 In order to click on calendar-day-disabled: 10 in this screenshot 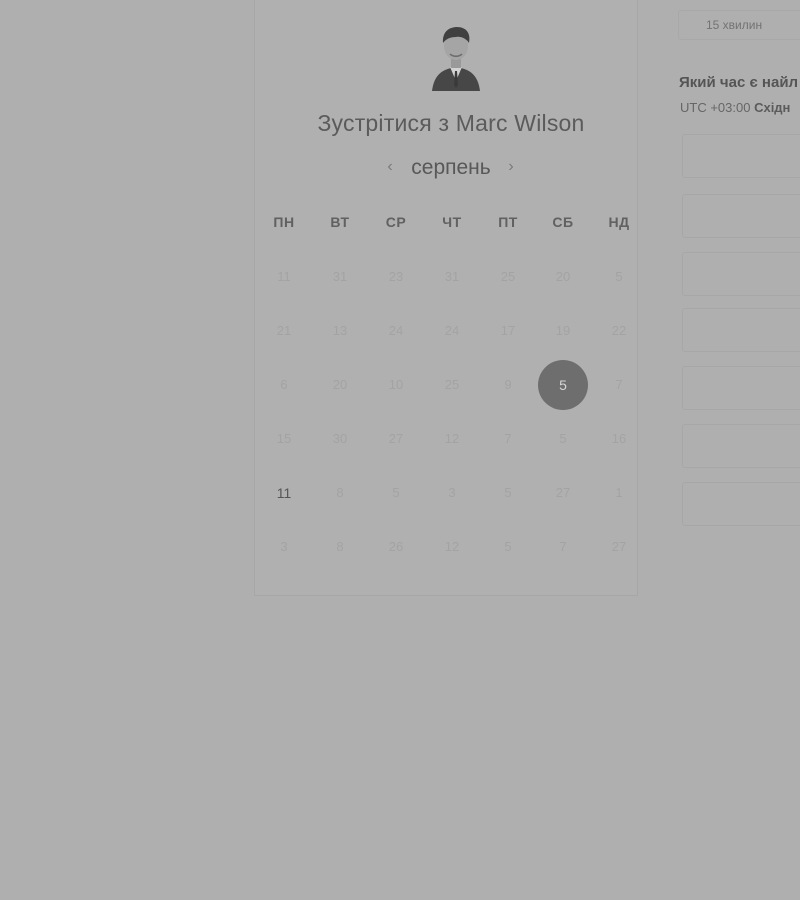, I will do `click(396, 384)`.